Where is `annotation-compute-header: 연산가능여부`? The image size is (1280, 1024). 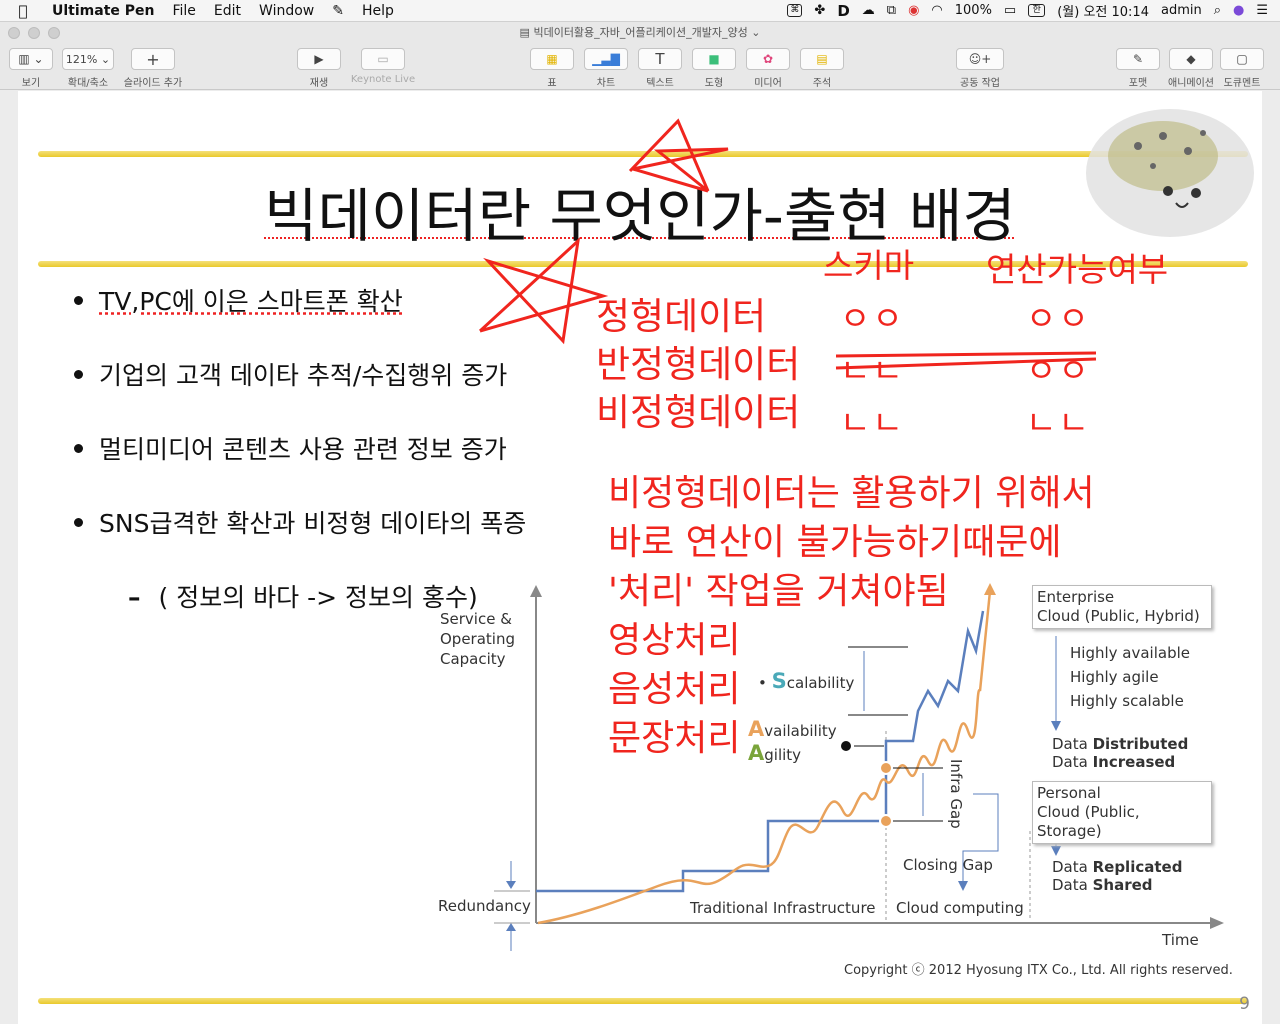 annotation-compute-header: 연산가능여부 is located at coordinates (1077, 269).